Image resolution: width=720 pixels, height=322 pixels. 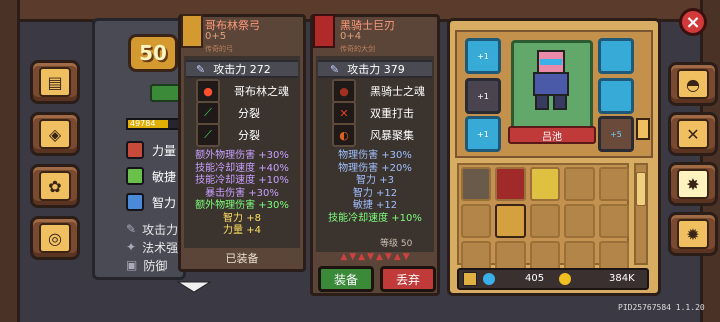 I want to click on equipped-item-grade: 传奇的弓, so click(x=219, y=49).